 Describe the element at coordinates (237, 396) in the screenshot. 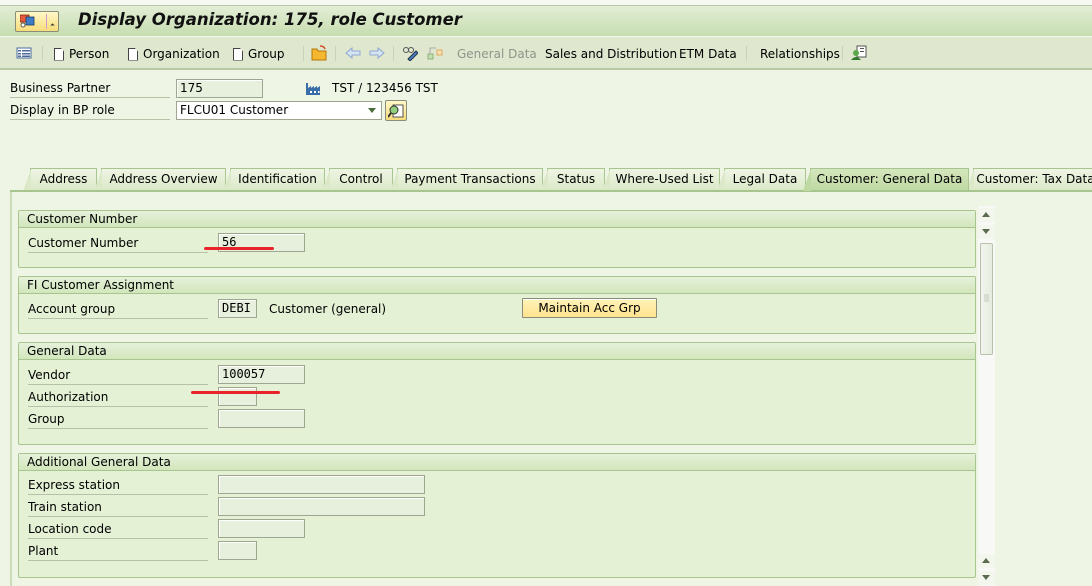

I see `authorization-field` at that location.